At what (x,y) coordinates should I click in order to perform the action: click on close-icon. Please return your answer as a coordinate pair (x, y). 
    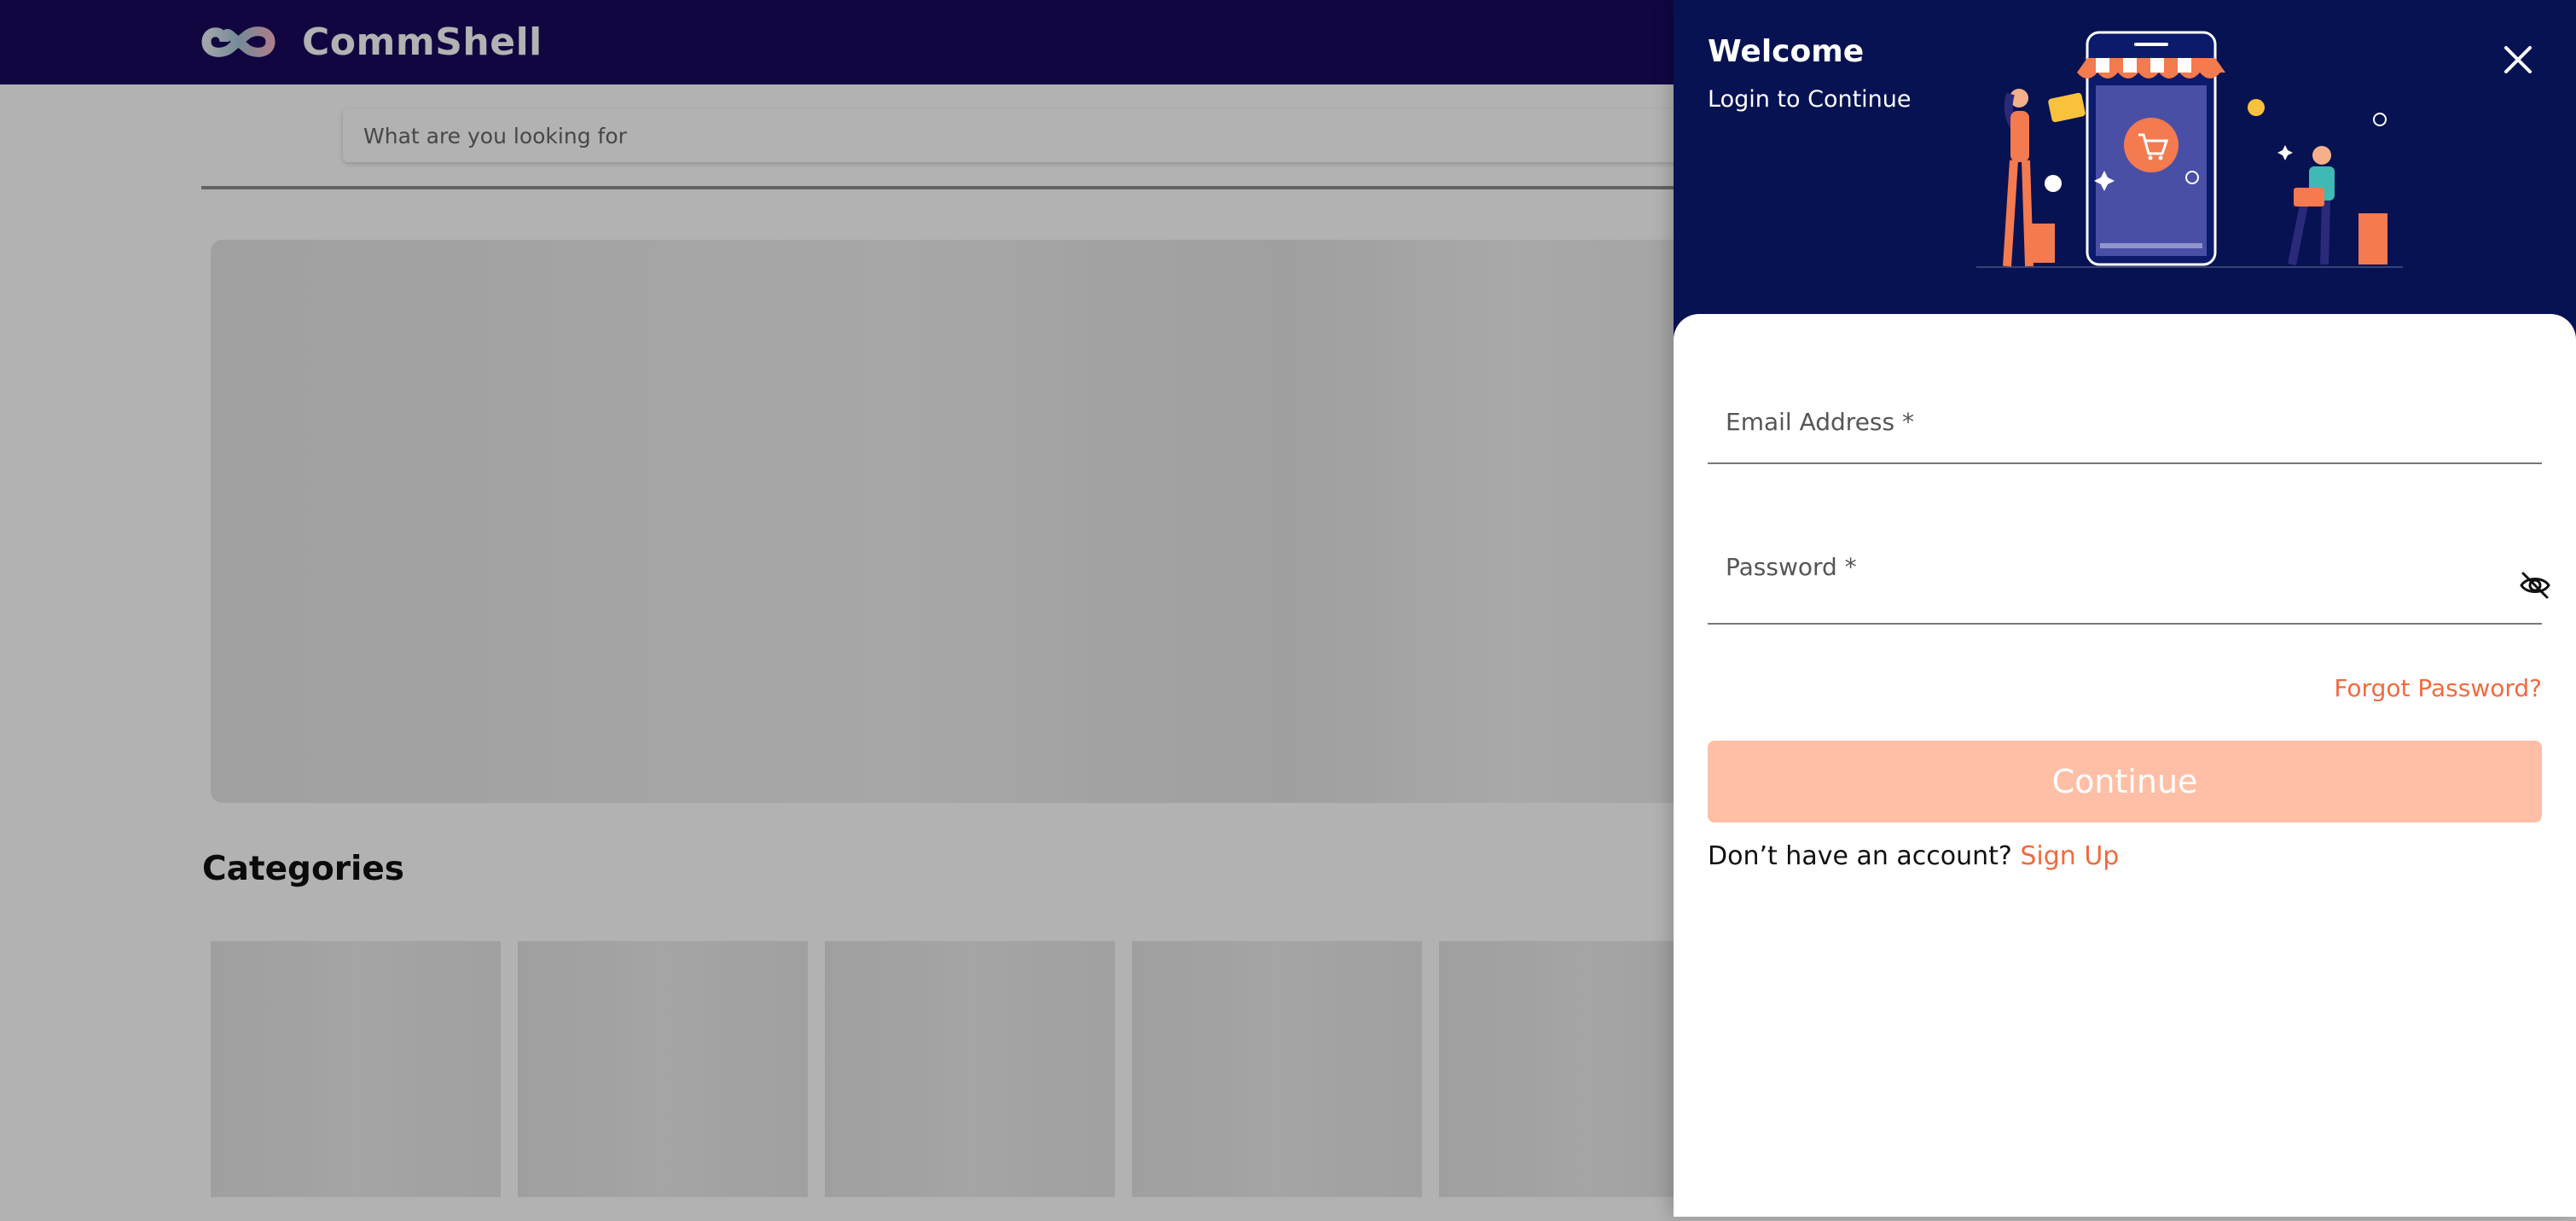
    Looking at the image, I should click on (2518, 59).